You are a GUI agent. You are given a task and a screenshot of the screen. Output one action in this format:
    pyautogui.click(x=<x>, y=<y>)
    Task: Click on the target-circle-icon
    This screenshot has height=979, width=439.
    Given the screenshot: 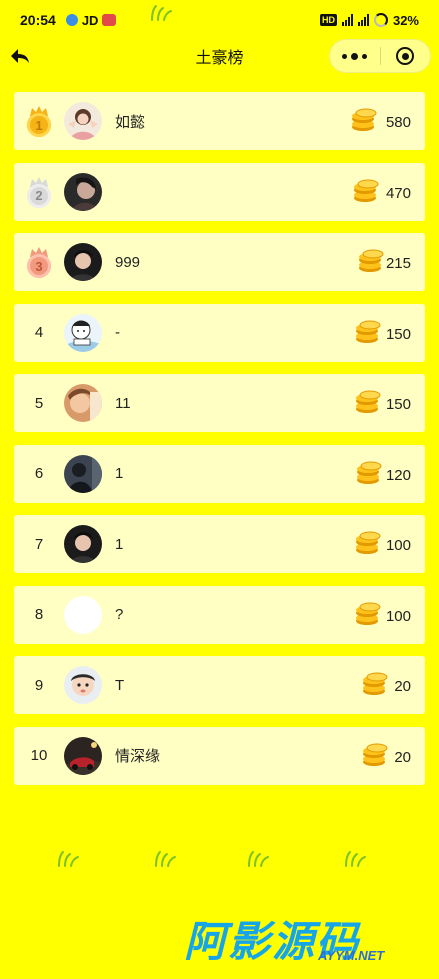 What is the action you would take?
    pyautogui.click(x=405, y=56)
    